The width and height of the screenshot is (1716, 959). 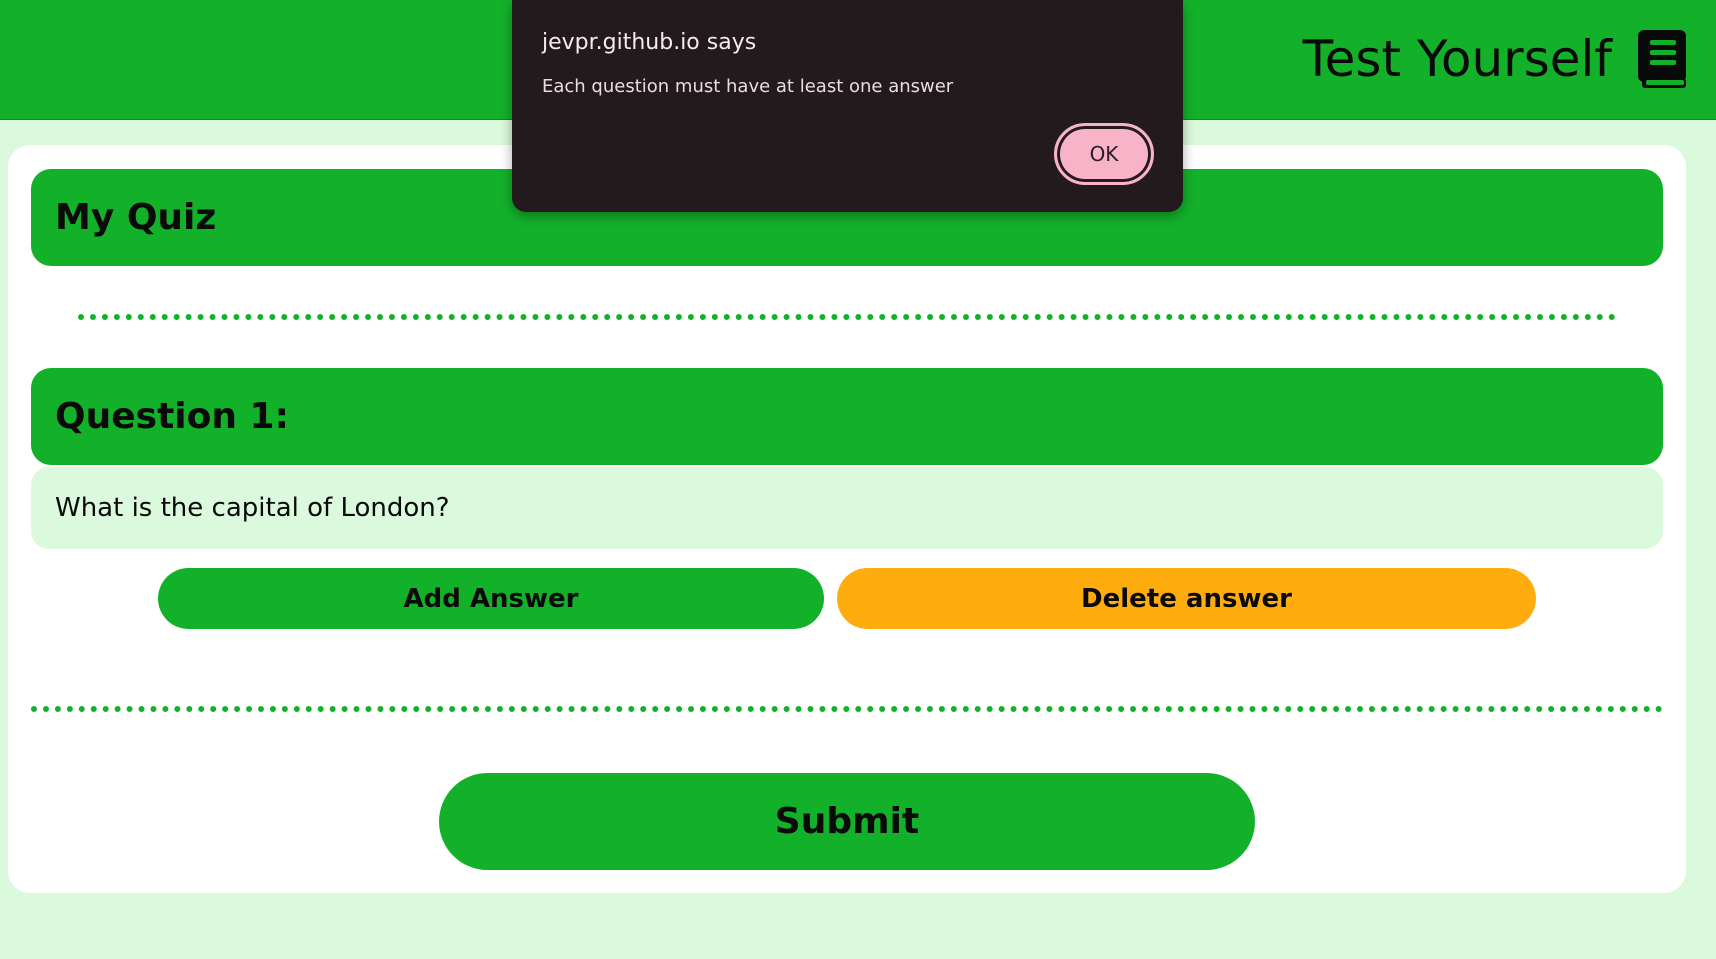 What do you see at coordinates (1104, 154) in the screenshot?
I see `ok-button: OK` at bounding box center [1104, 154].